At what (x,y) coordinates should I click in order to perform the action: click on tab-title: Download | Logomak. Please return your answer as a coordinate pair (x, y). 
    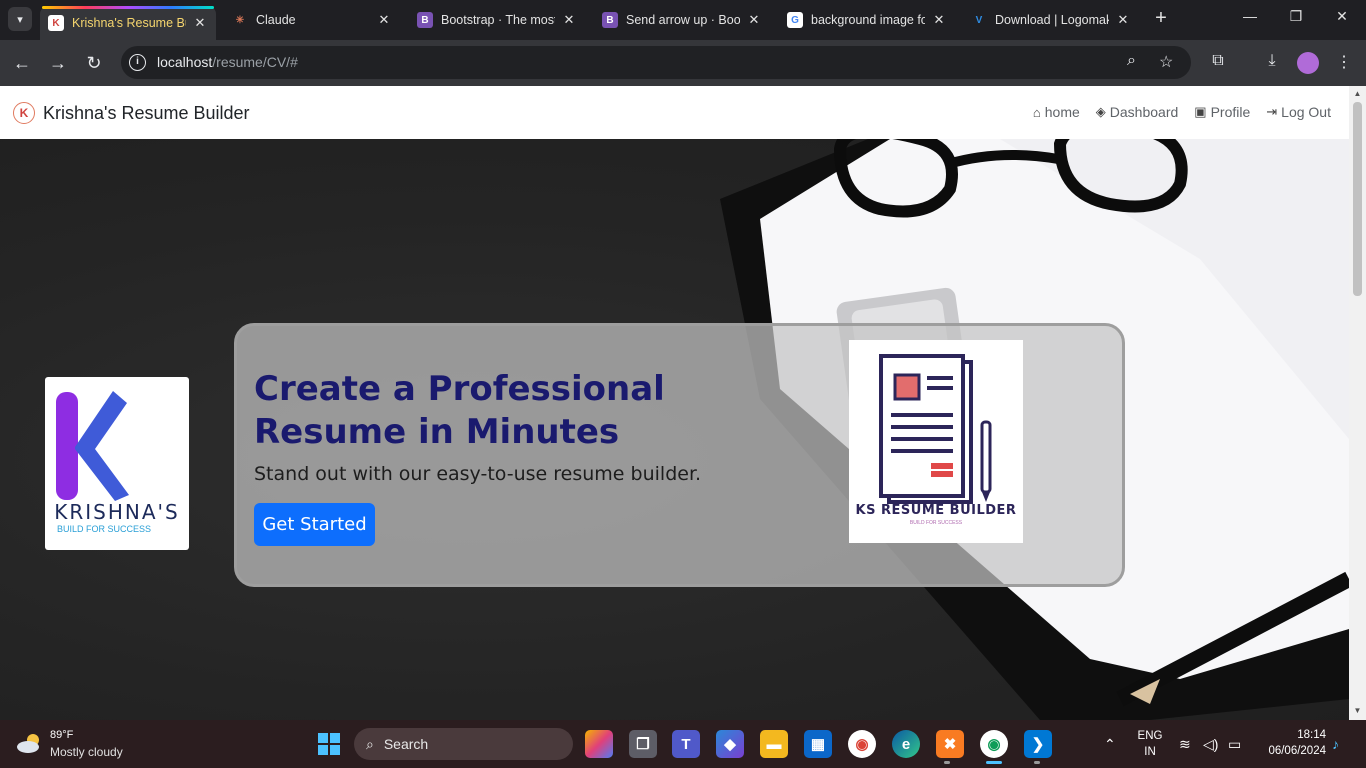
    Looking at the image, I should click on (1052, 20).